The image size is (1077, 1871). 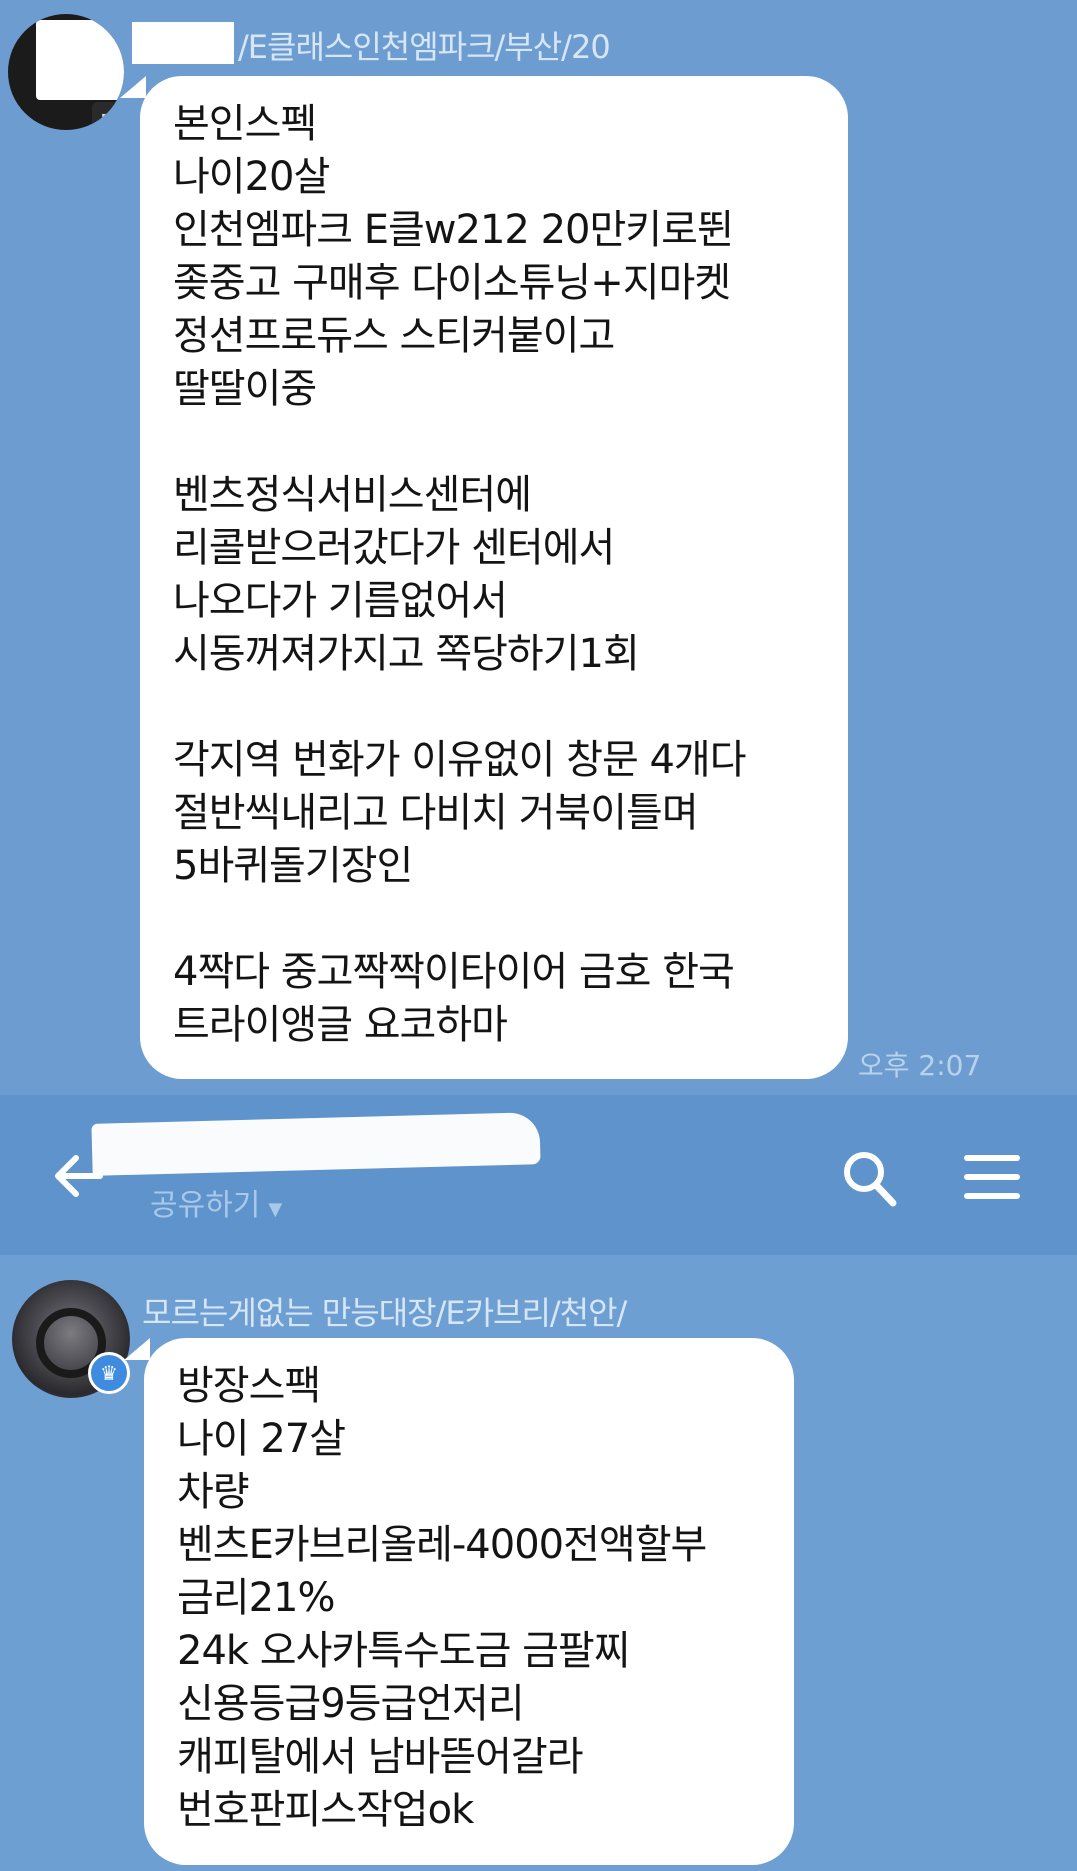 What do you see at coordinates (205, 1205) in the screenshot?
I see `share-label: 공유하기` at bounding box center [205, 1205].